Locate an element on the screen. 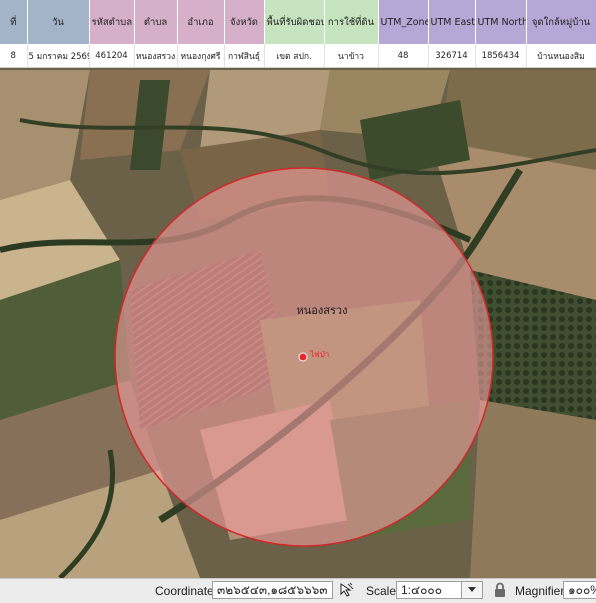 This screenshot has height=603, width=596. table-cell: 8 is located at coordinates (14, 56).